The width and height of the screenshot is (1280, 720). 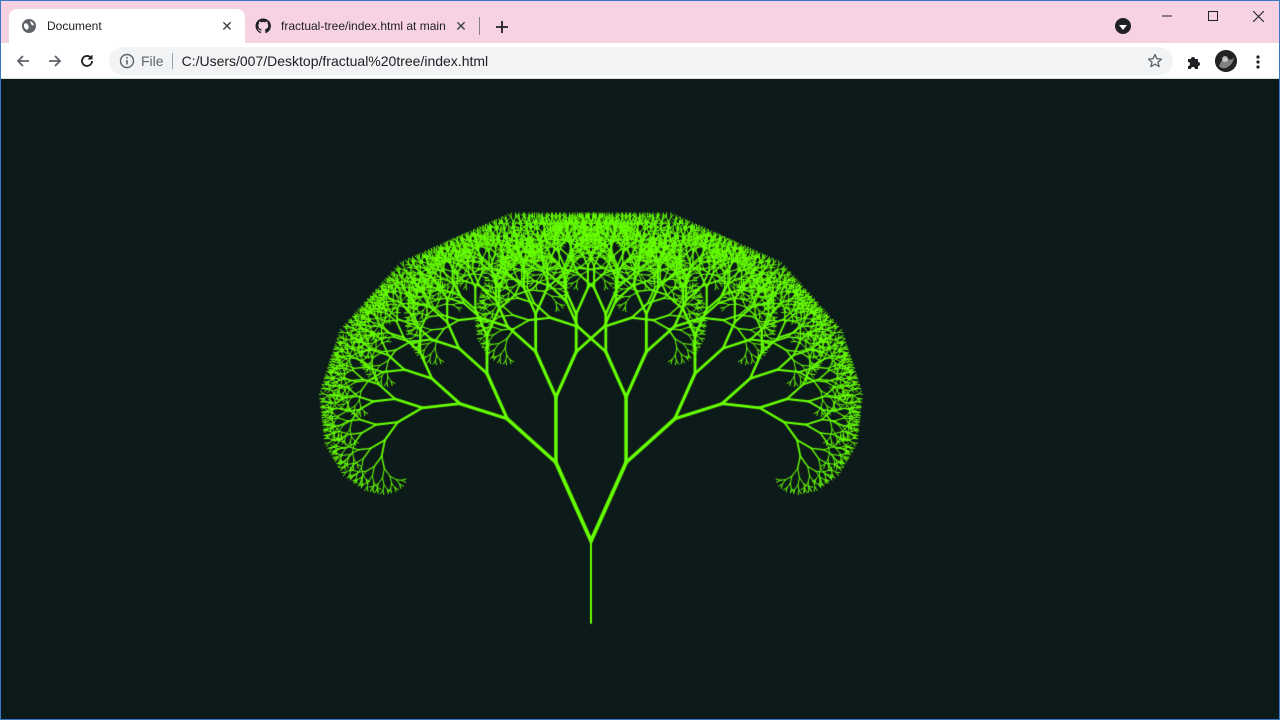 I want to click on tab-github: fractual-tree/index.html at main ✕, so click(x=363, y=26).